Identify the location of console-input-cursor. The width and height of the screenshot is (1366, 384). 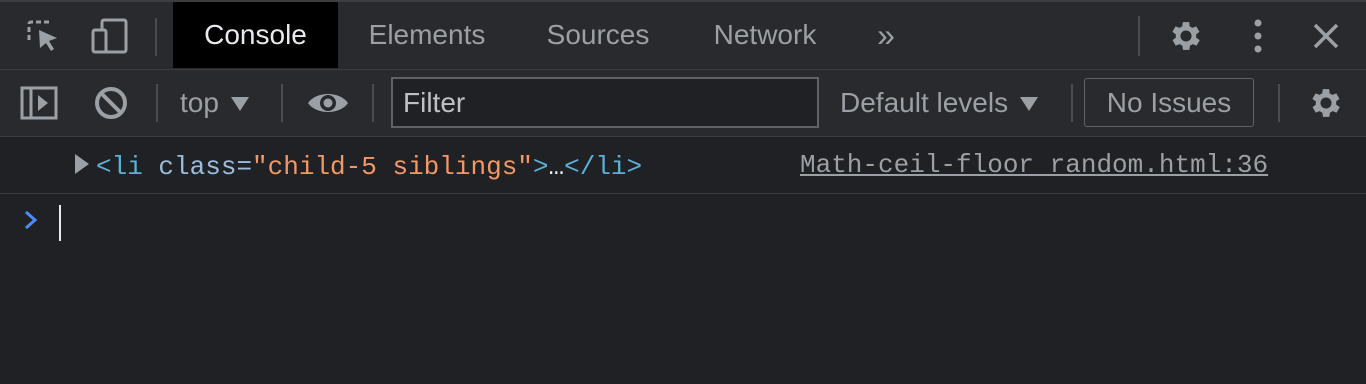
(60, 223).